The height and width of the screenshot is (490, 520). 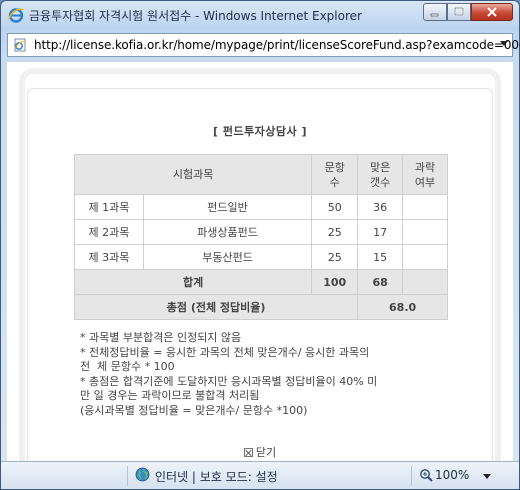 What do you see at coordinates (335, 282) in the screenshot?
I see `sum-questions: 100` at bounding box center [335, 282].